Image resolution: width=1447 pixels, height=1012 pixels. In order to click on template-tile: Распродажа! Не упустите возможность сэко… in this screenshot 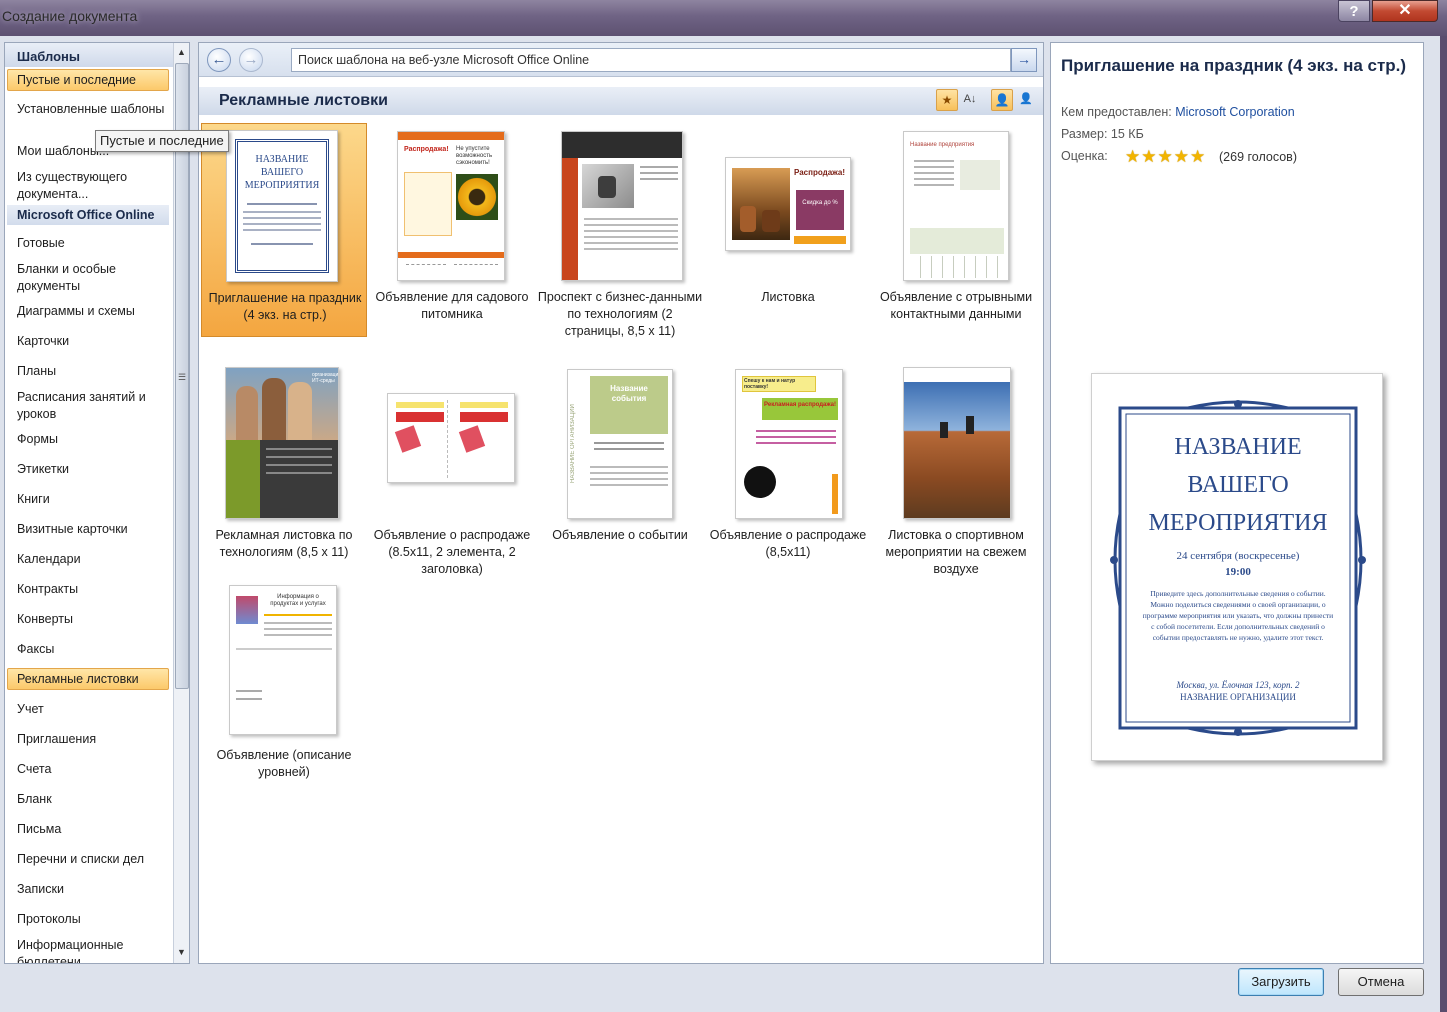, I will do `click(452, 238)`.